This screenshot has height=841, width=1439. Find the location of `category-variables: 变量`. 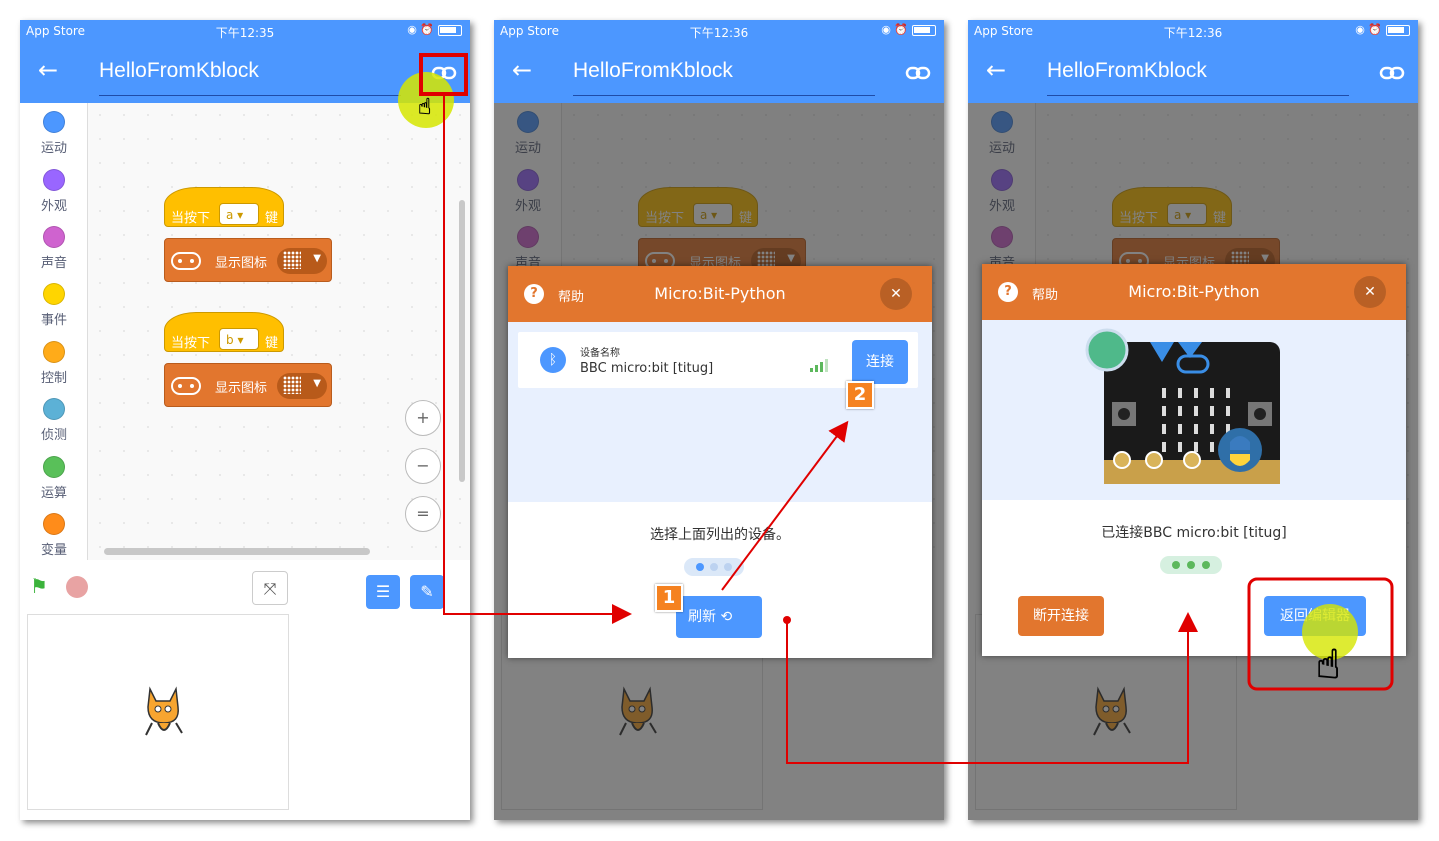

category-variables: 变量 is located at coordinates (54, 535).